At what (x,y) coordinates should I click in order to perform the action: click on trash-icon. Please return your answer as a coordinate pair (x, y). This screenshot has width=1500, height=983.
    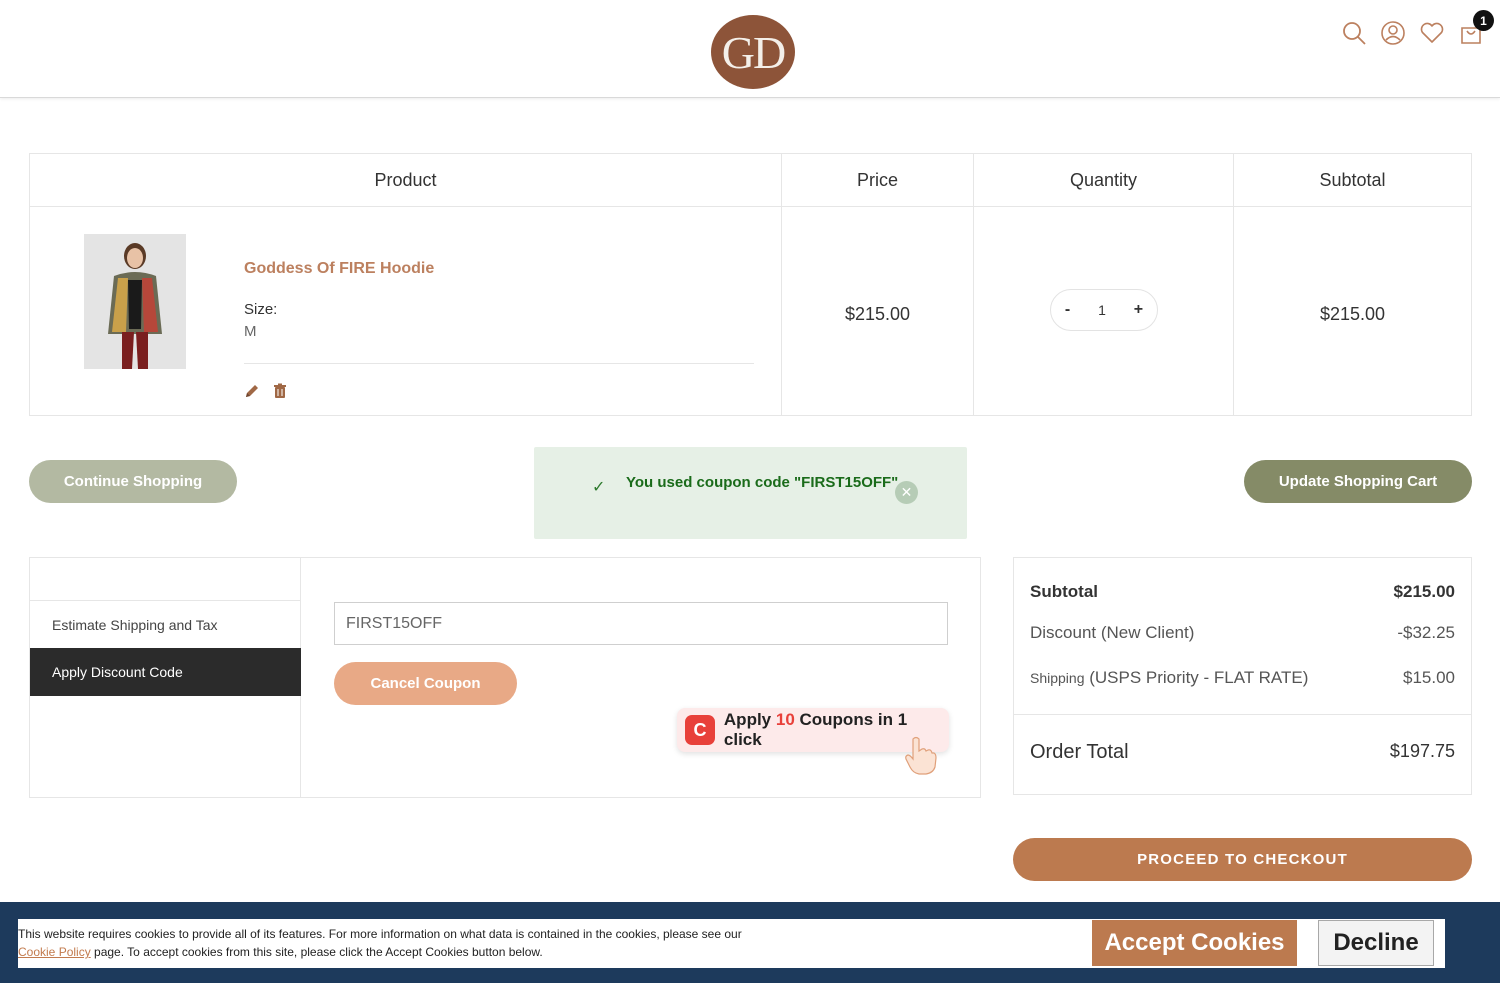
    Looking at the image, I should click on (280, 391).